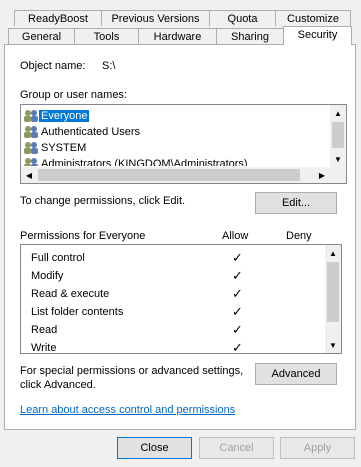 The height and width of the screenshot is (467, 361). I want to click on permission-row-modify: Modify, so click(47, 276).